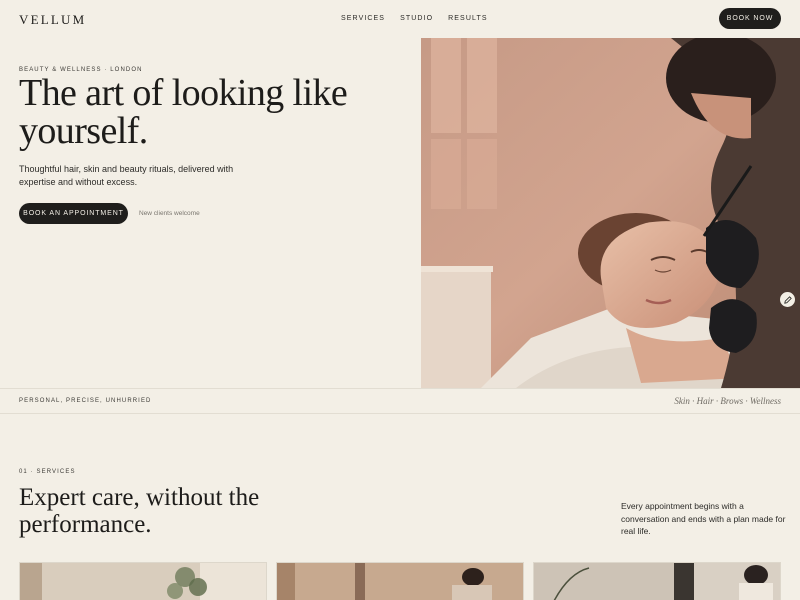 This screenshot has width=800, height=600. What do you see at coordinates (85, 401) in the screenshot?
I see `strip-tagline: PERSONAL, PRECISE, UNHURRIED` at bounding box center [85, 401].